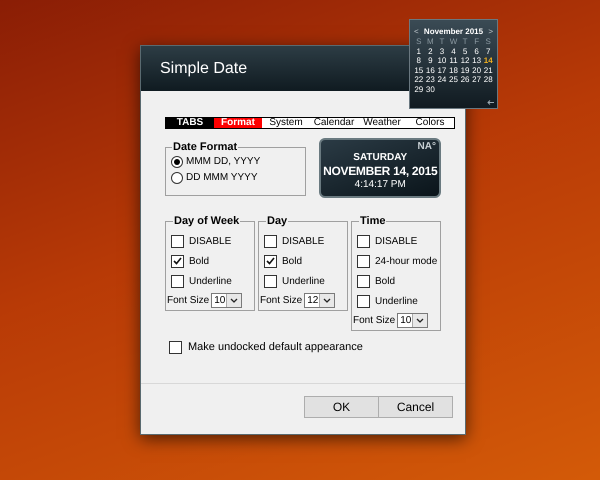 Image resolution: width=600 pixels, height=480 pixels. What do you see at coordinates (430, 70) in the screenshot?
I see `calendar-day: 16` at bounding box center [430, 70].